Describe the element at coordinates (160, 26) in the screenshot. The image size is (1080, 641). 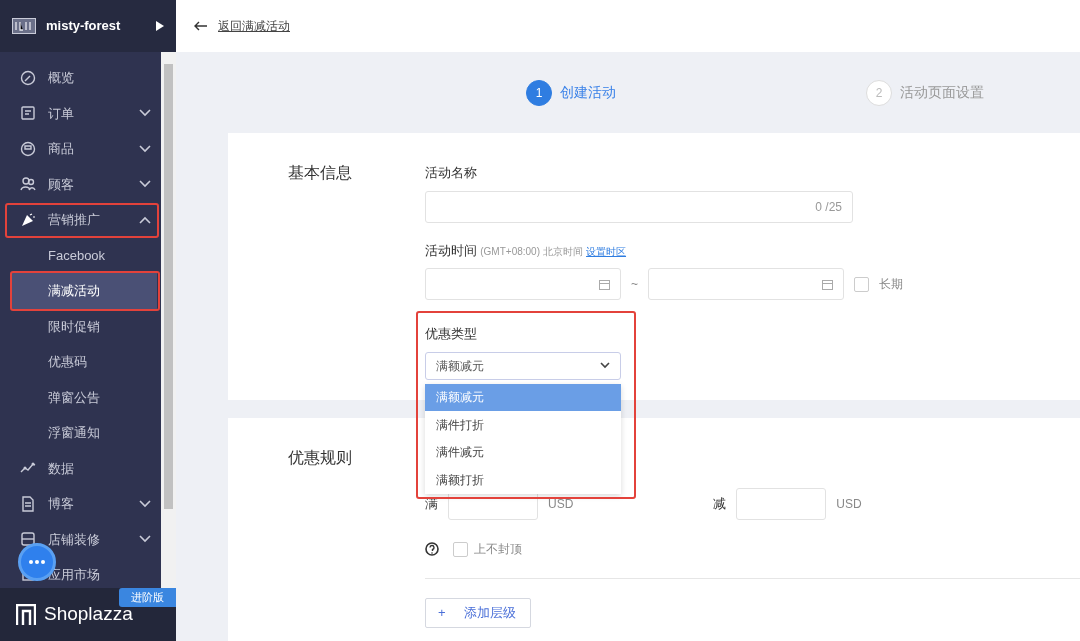
I see `caret-right-icon` at that location.